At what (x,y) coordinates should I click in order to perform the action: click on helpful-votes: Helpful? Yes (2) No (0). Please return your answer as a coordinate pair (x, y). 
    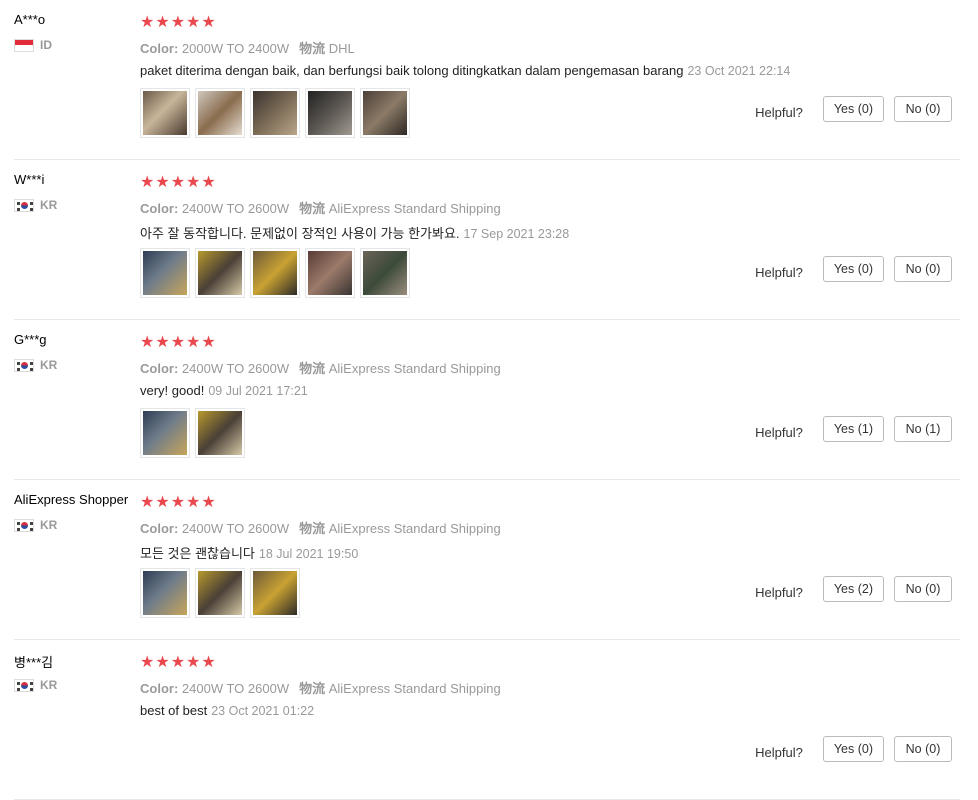
    Looking at the image, I should click on (853, 589).